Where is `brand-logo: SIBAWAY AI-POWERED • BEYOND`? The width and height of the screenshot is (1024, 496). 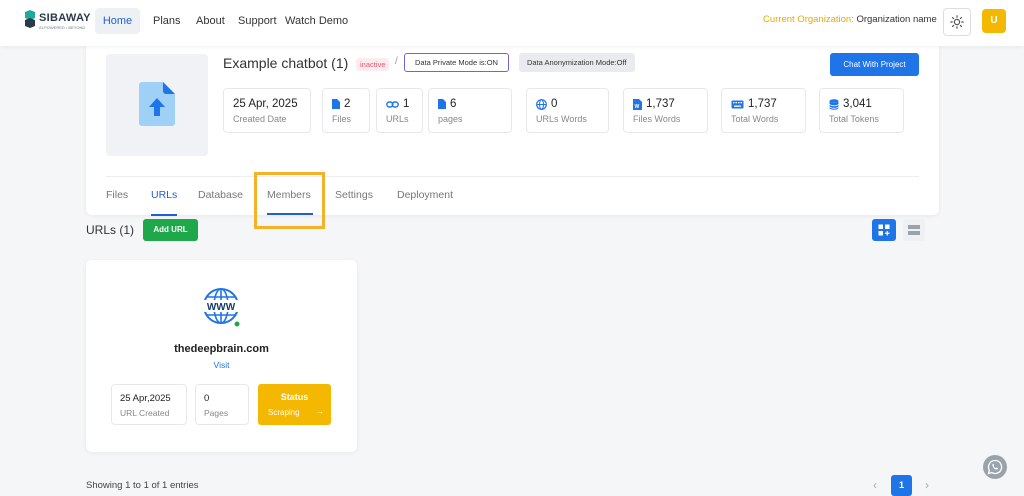 brand-logo: SIBAWAY AI-POWERED • BEYOND is located at coordinates (56, 22).